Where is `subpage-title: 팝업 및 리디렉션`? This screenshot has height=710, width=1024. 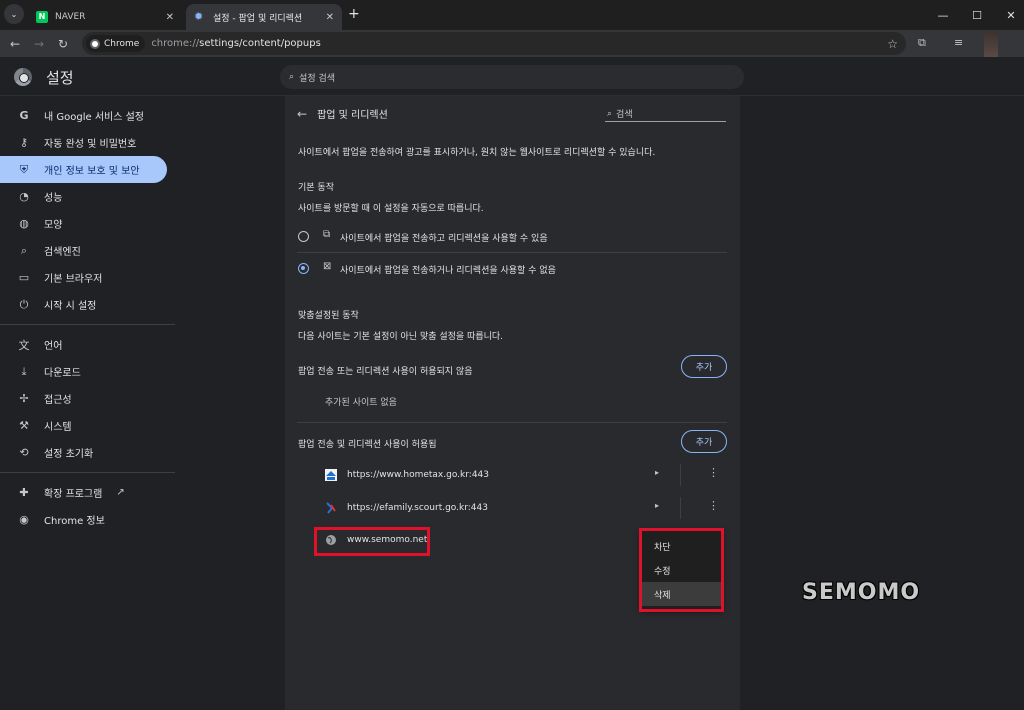
subpage-title: 팝업 및 리디렉션 is located at coordinates (352, 115).